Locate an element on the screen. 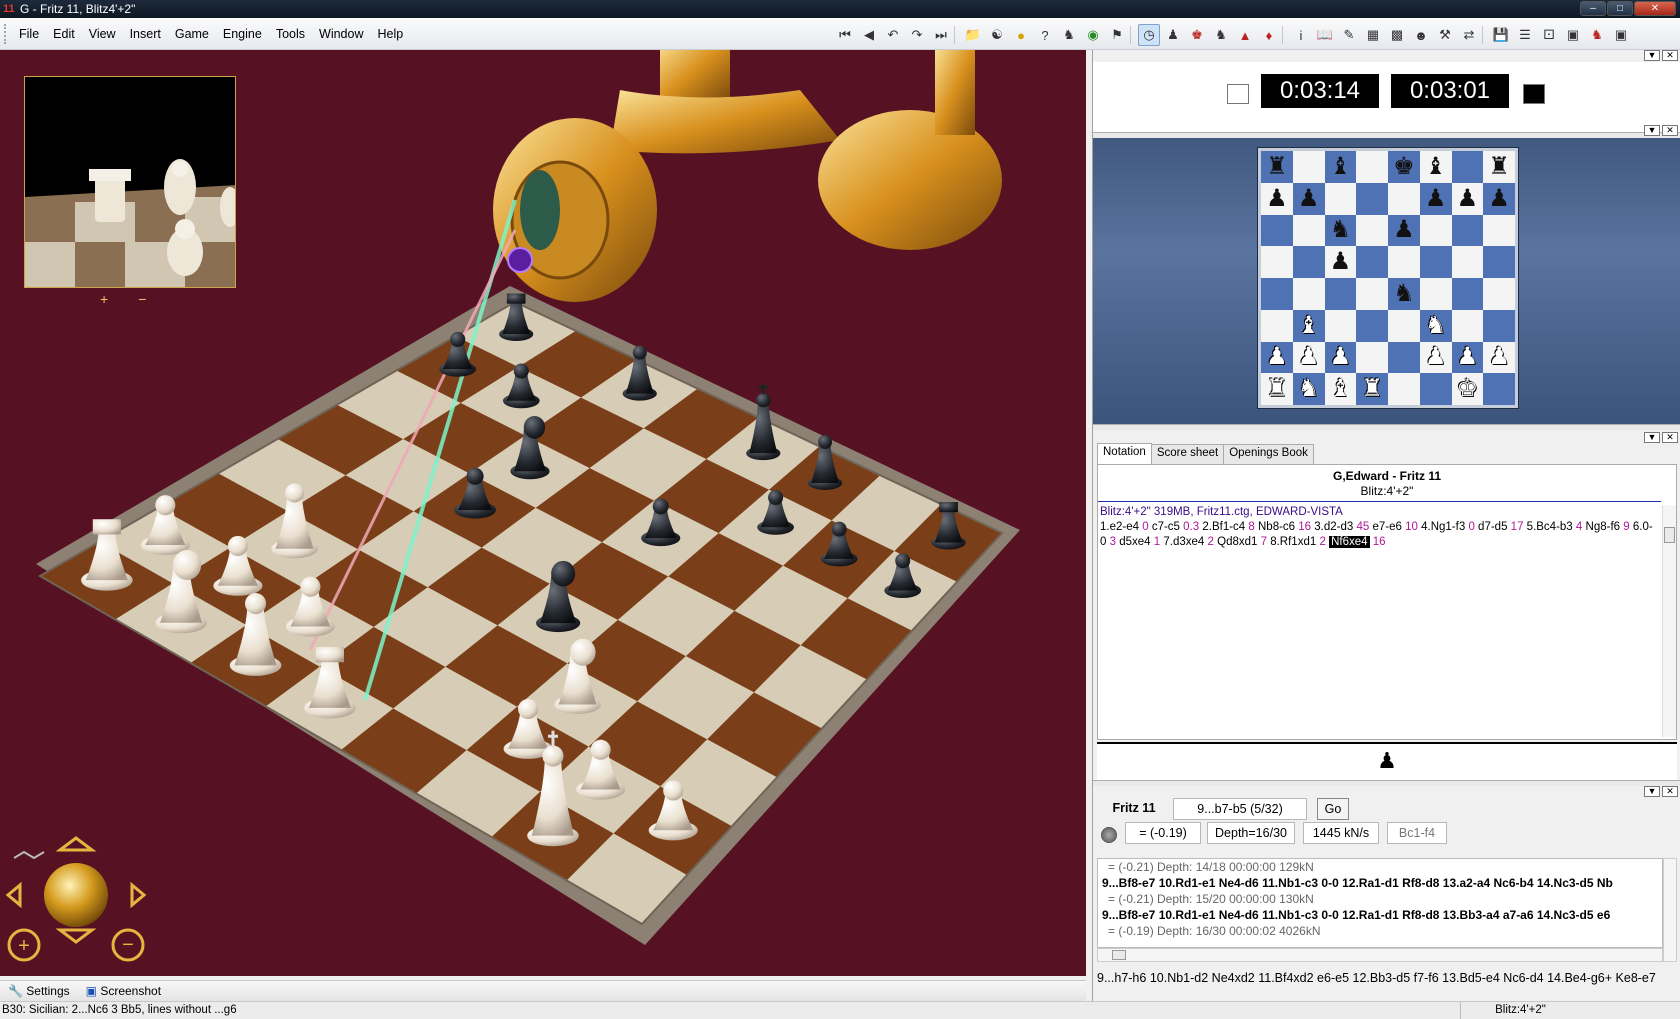 The width and height of the screenshot is (1680, 1019). square-b5 is located at coordinates (1308, 262).